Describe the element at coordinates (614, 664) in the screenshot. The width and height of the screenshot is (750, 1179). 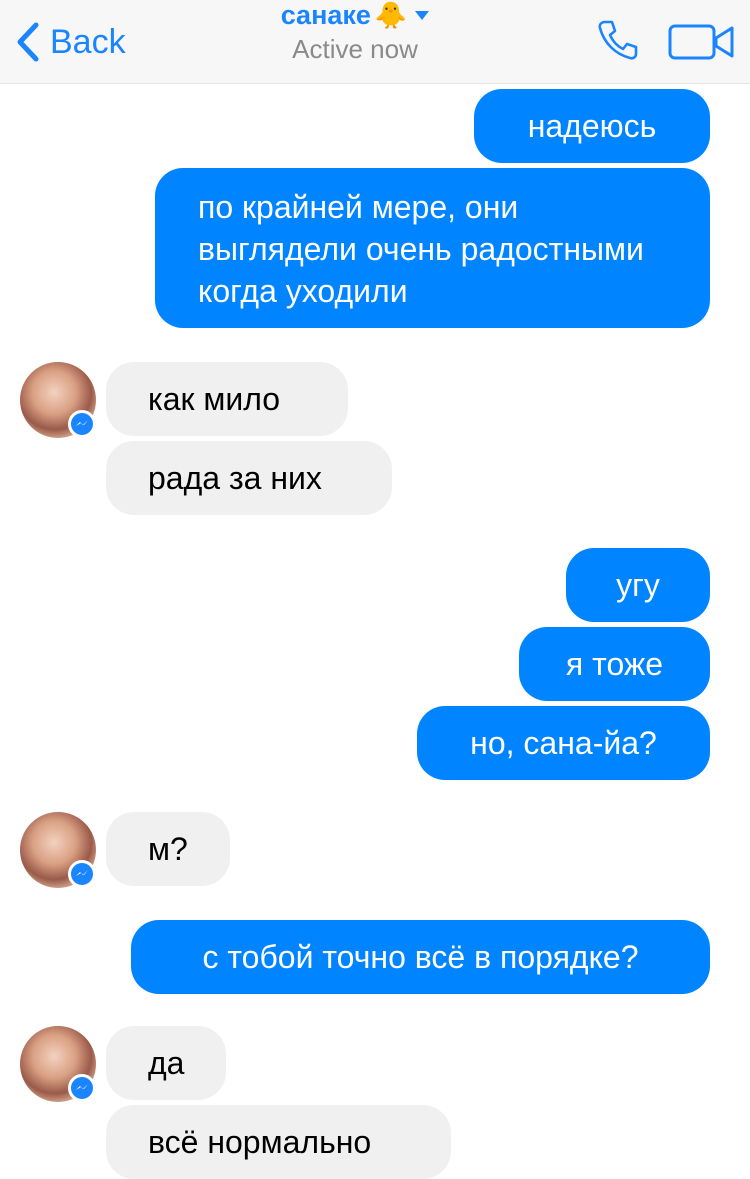
I see `message-bubble-outgoing: я тоже` at that location.